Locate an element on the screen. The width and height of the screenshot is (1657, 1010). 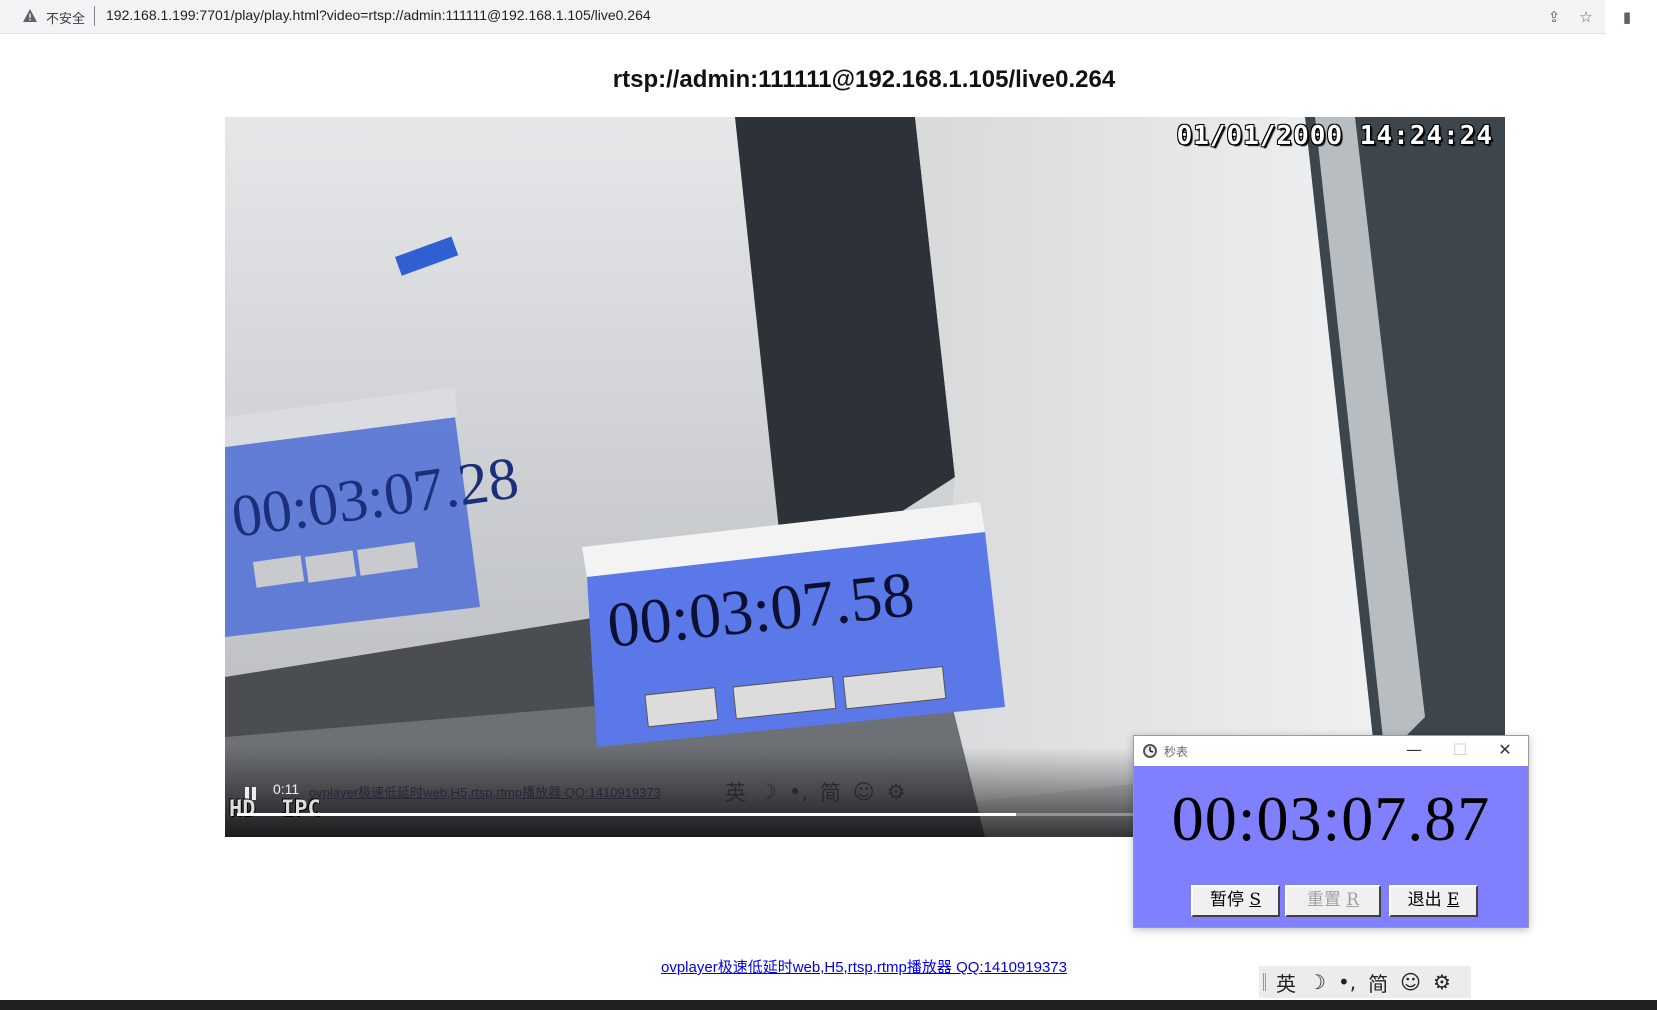
exit-button: 退出 E is located at coordinates (1433, 901).